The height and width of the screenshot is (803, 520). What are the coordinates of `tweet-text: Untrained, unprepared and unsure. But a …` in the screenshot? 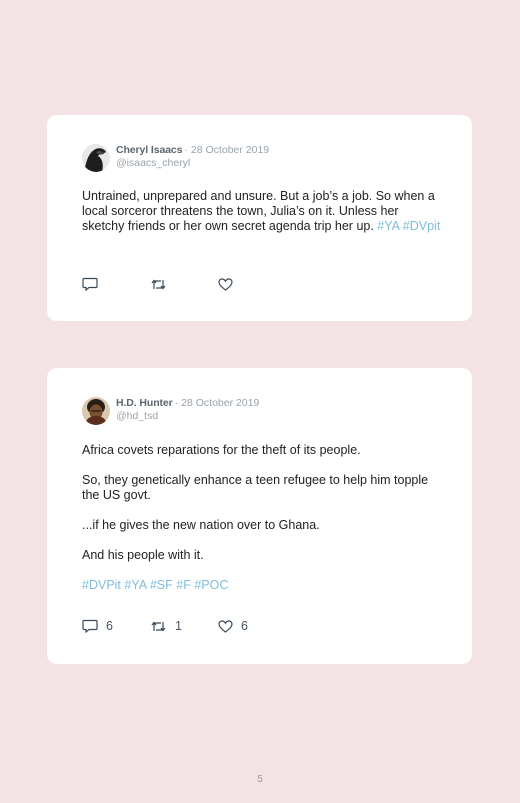 It's located at (262, 219).